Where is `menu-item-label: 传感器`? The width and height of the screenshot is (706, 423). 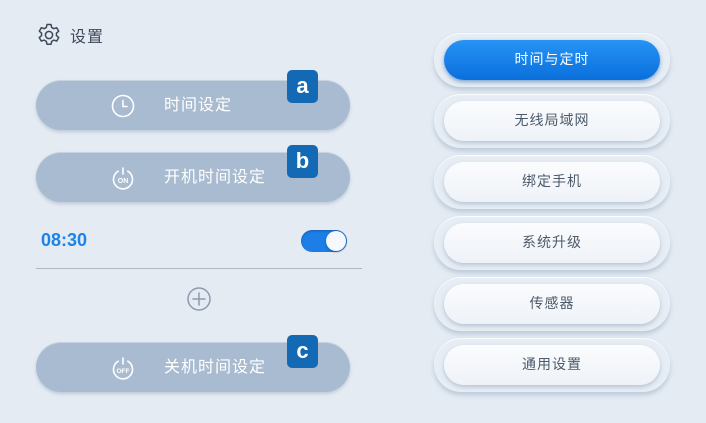
menu-item-label: 传感器 is located at coordinates (552, 304).